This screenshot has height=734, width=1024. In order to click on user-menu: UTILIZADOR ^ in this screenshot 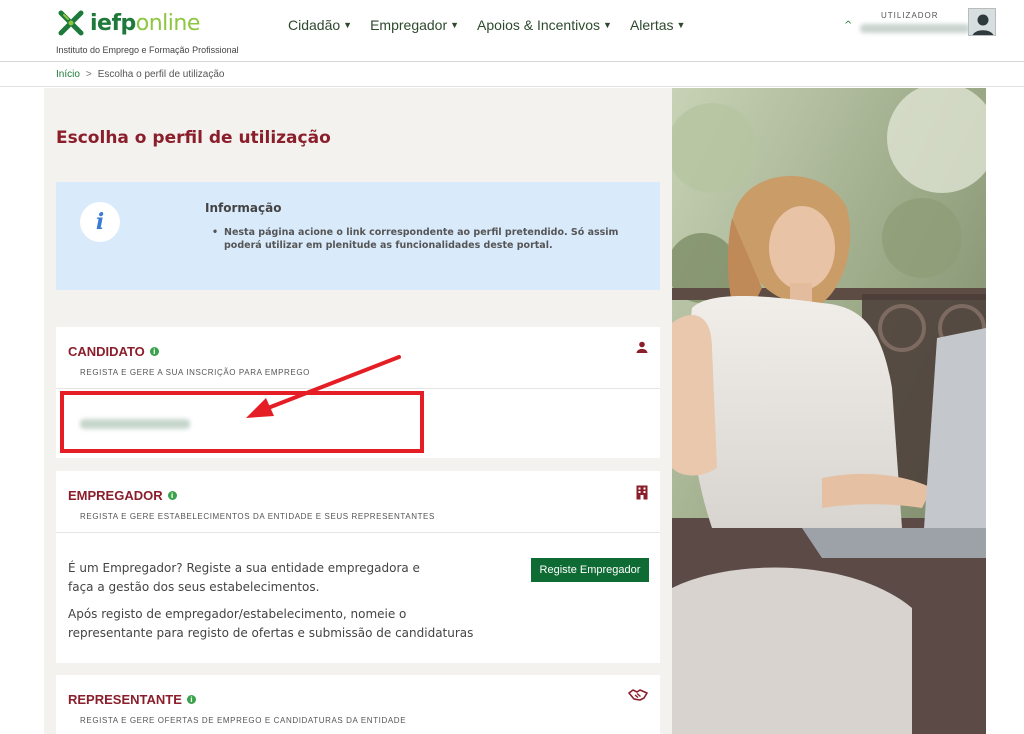, I will do `click(932, 28)`.